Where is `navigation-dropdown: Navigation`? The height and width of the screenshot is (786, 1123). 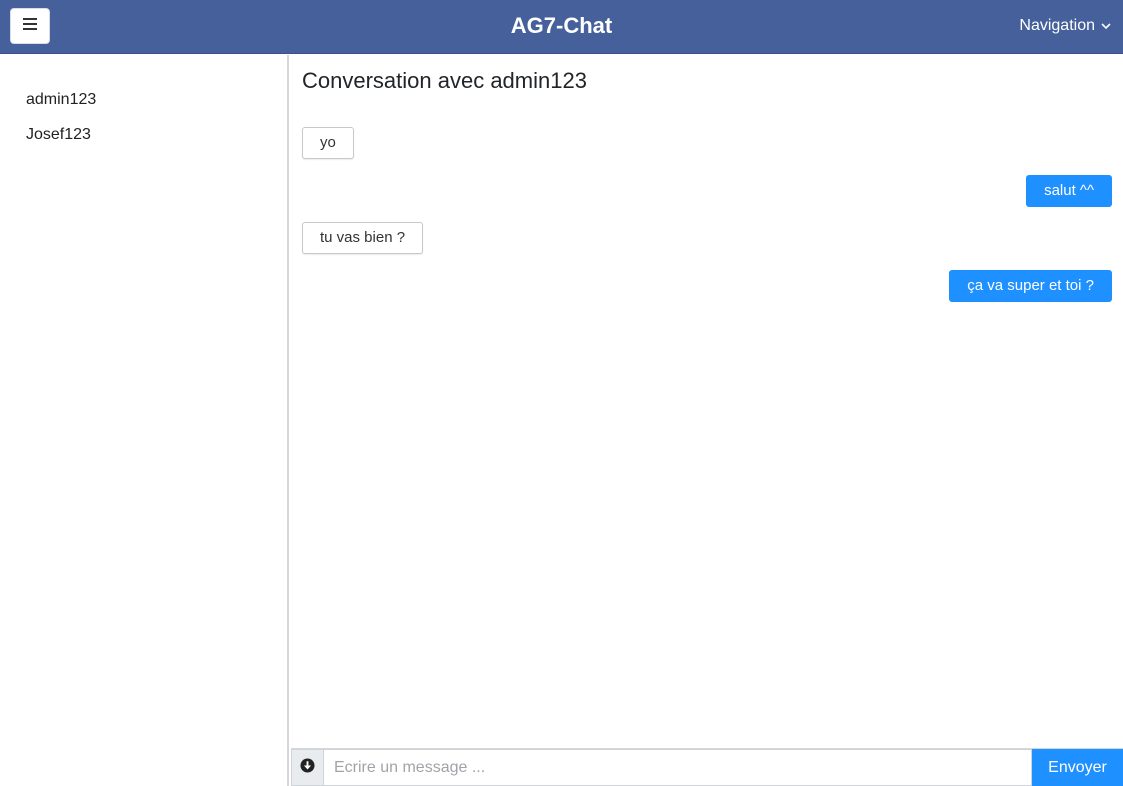 navigation-dropdown: Navigation is located at coordinates (1065, 26).